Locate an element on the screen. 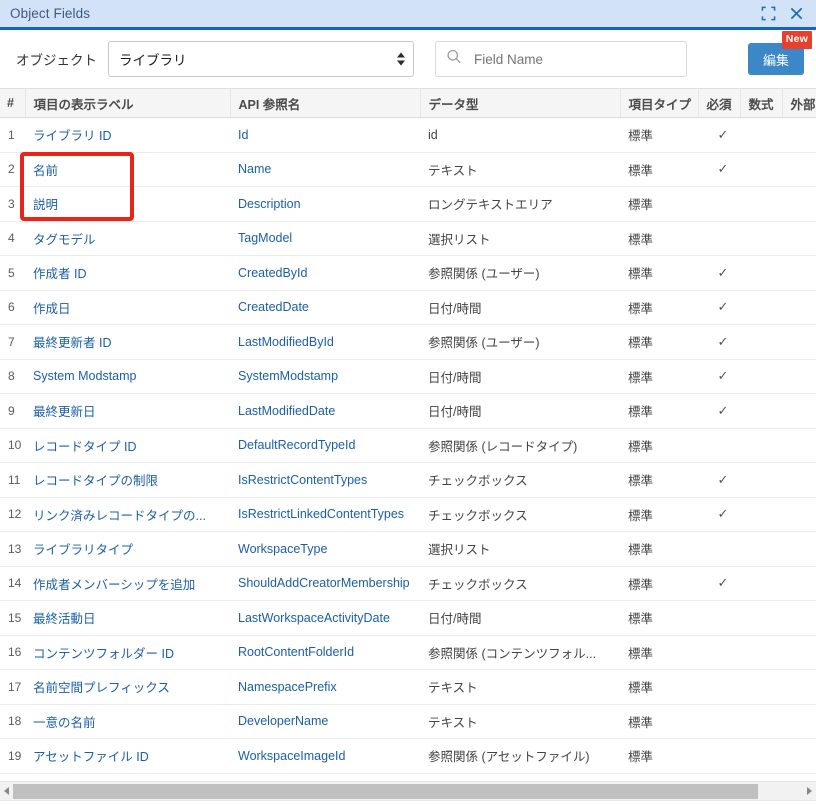 The image size is (816, 805). column-header-field-type: 項目タイプ is located at coordinates (659, 103).